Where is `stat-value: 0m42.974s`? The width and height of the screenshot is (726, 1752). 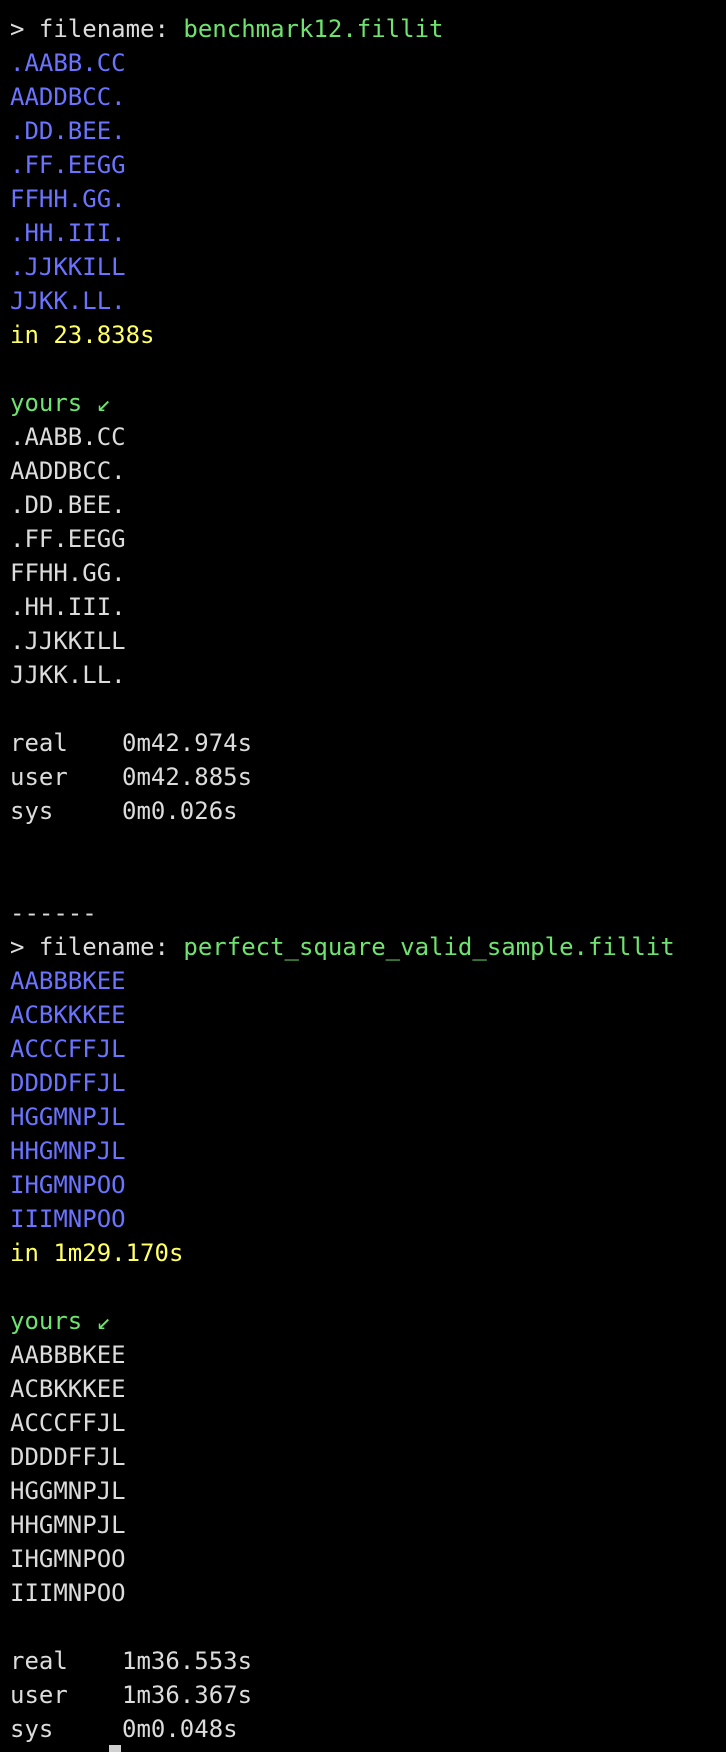 stat-value: 0m42.974s is located at coordinates (187, 743).